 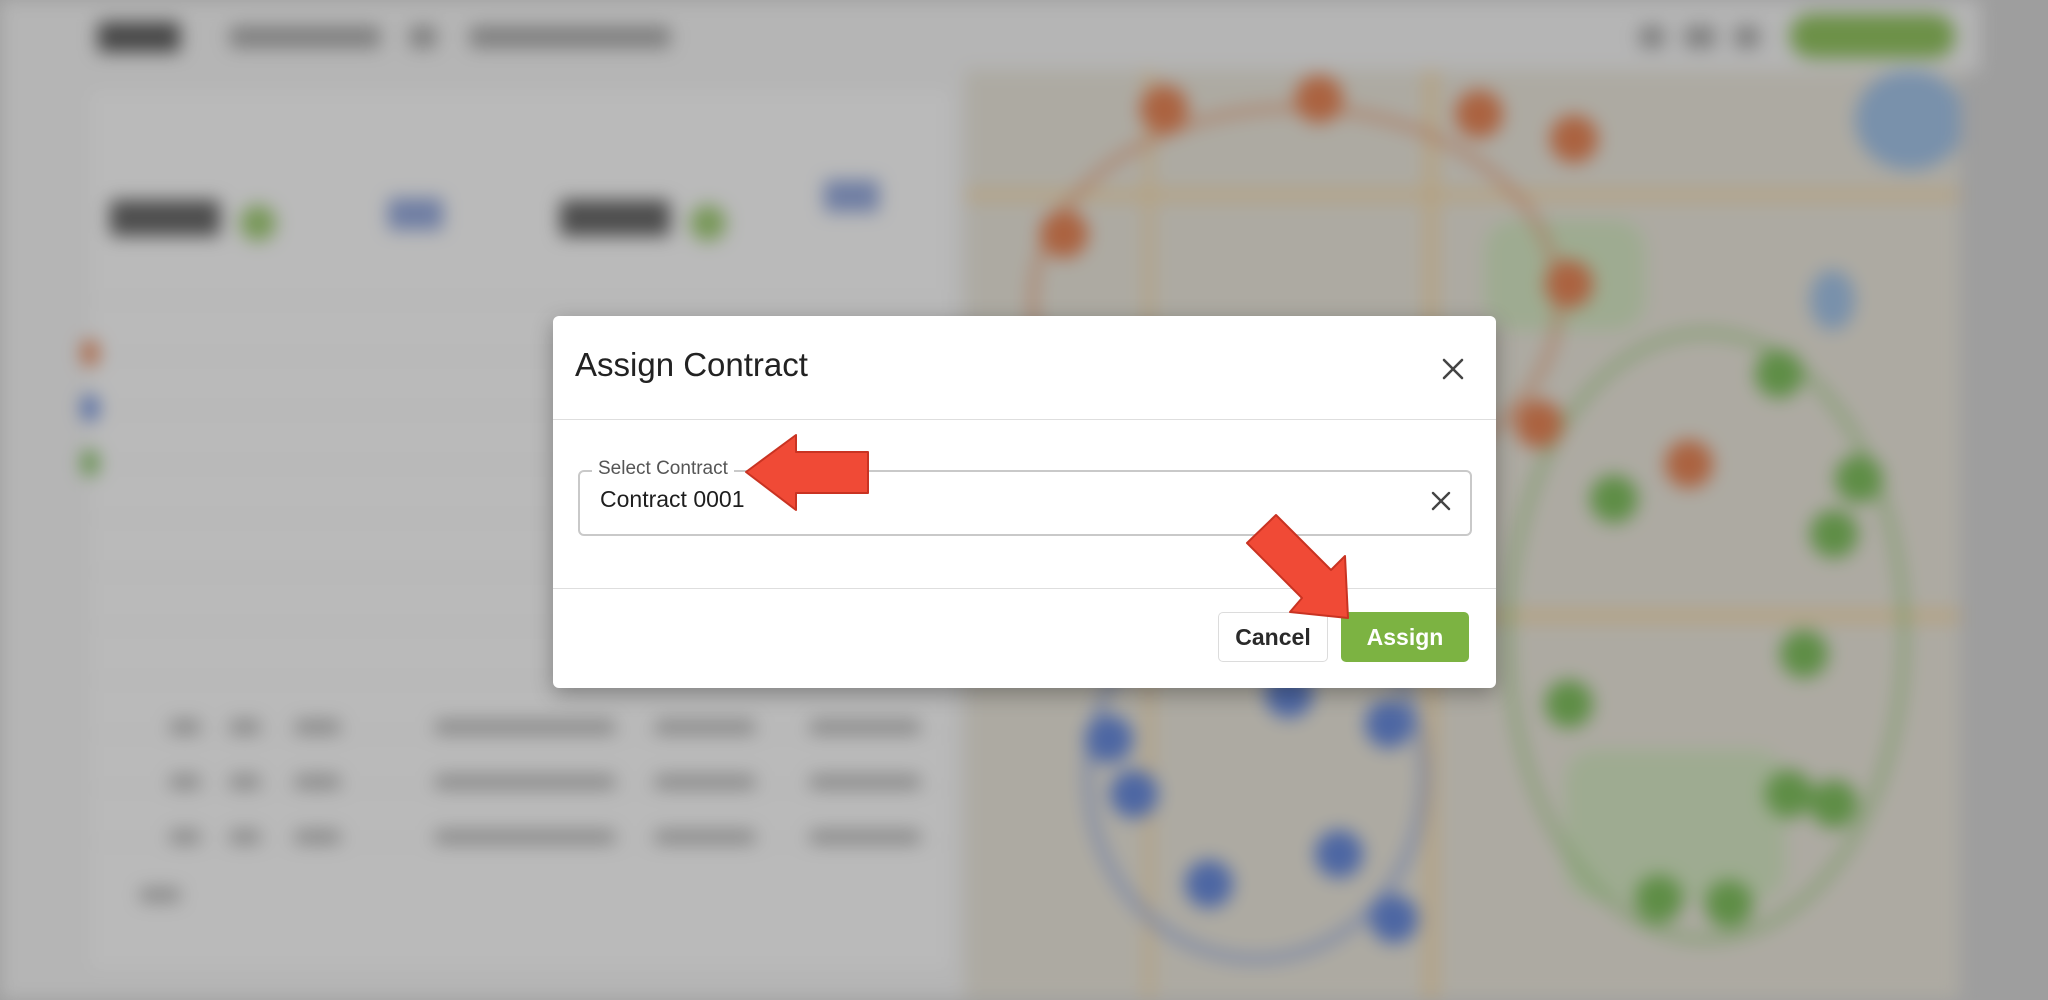 I want to click on close-button, so click(x=1453, y=369).